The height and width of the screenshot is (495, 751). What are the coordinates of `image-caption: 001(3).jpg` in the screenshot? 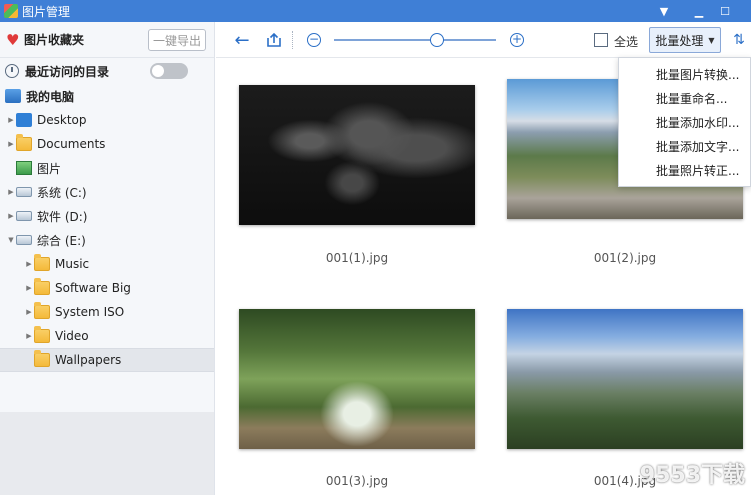 It's located at (357, 481).